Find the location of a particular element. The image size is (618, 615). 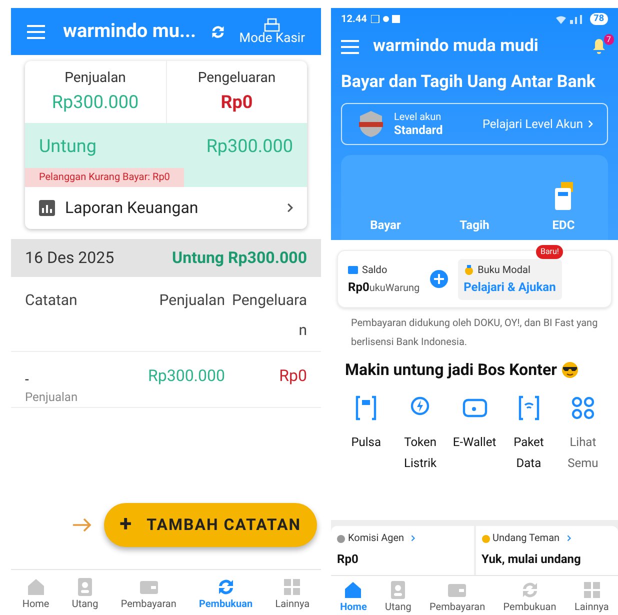

service-item: Token Listrik is located at coordinates (420, 434).